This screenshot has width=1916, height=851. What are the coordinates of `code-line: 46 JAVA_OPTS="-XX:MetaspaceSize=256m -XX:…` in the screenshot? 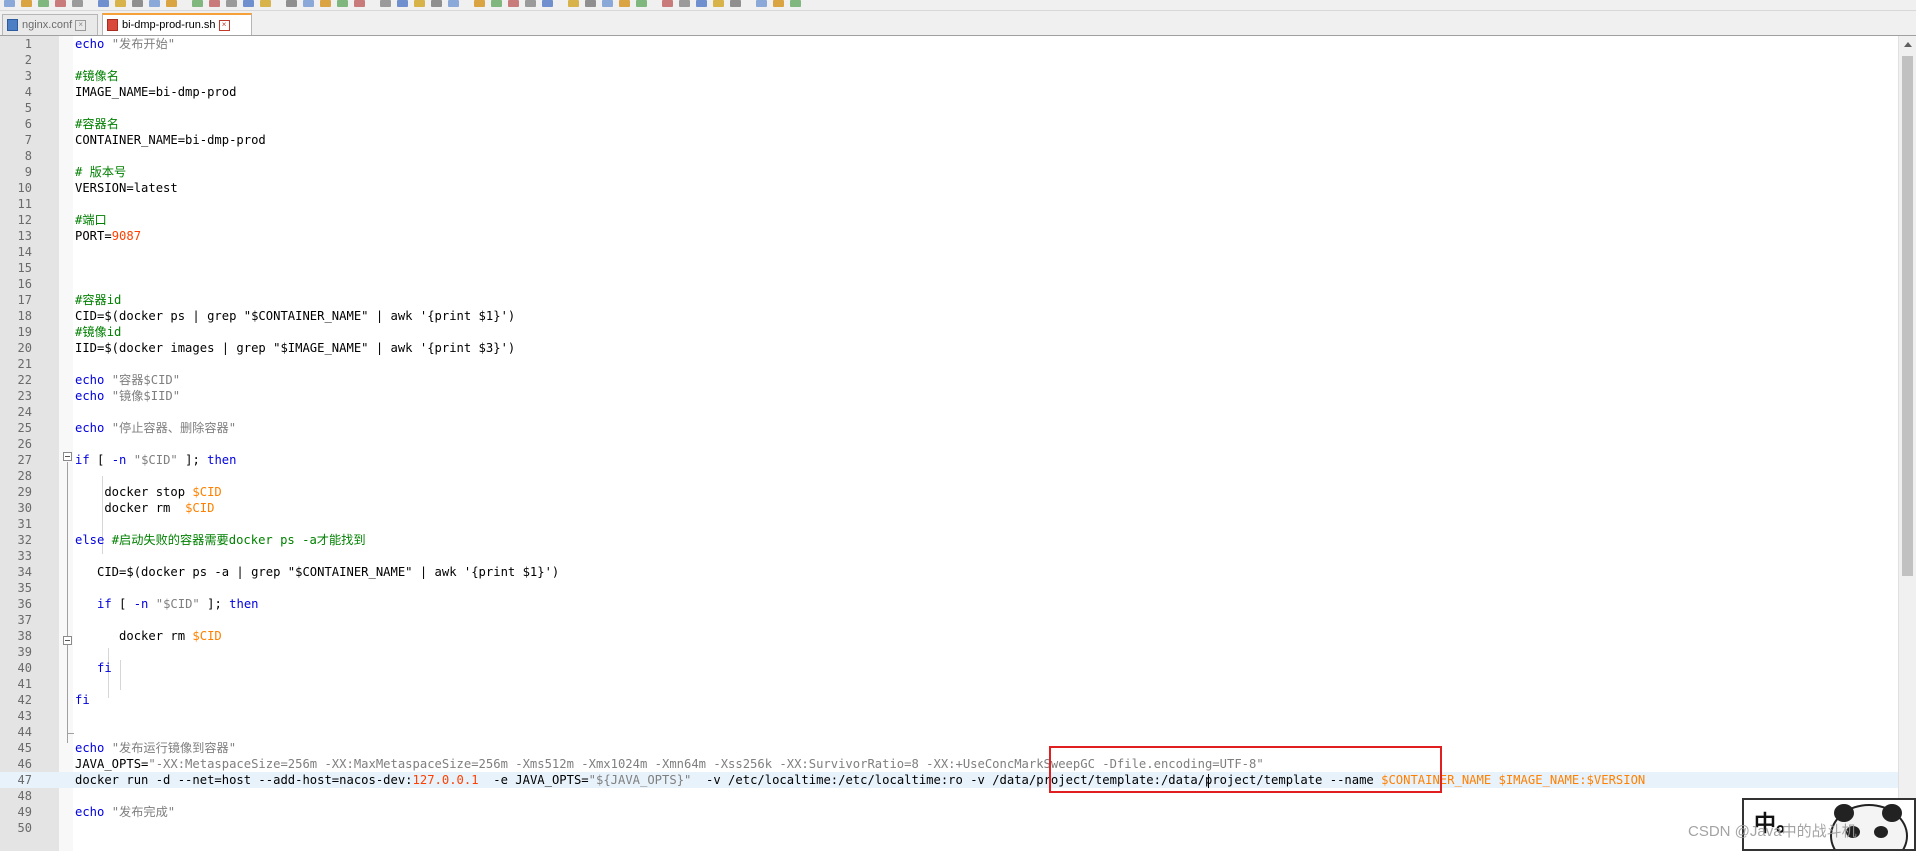 It's located at (949, 764).